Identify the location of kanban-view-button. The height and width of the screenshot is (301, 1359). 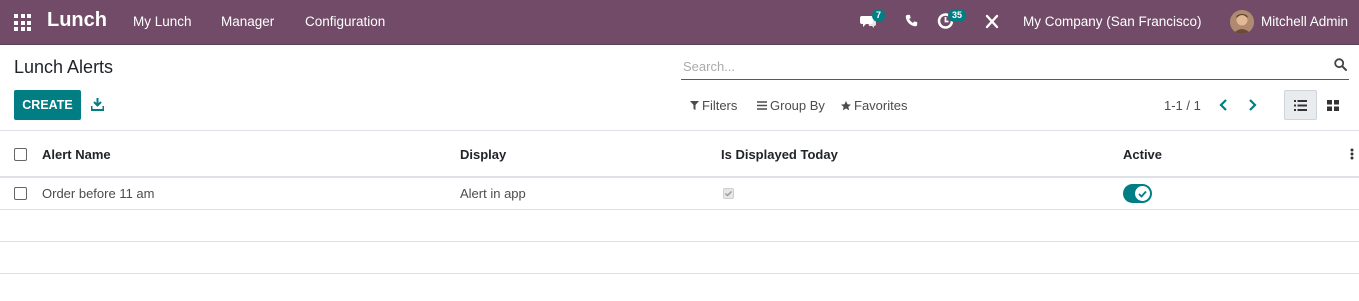
(1332, 105).